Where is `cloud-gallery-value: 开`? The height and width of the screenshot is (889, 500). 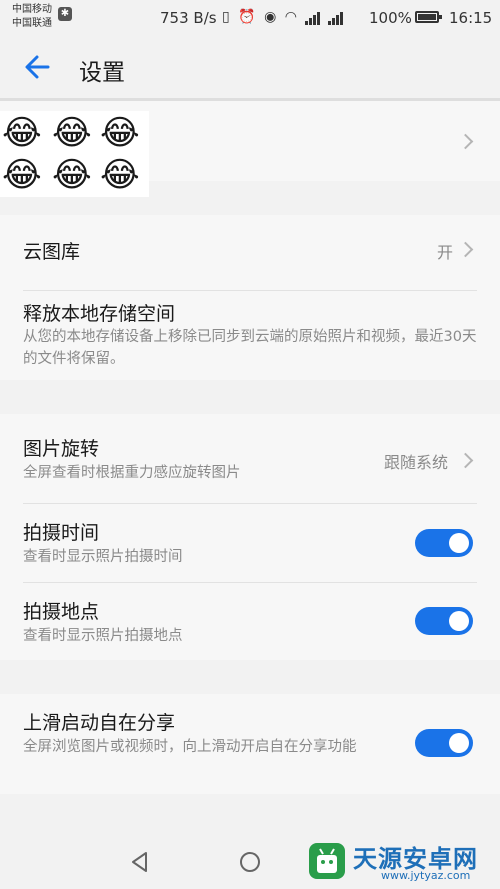 cloud-gallery-value: 开 is located at coordinates (445, 252).